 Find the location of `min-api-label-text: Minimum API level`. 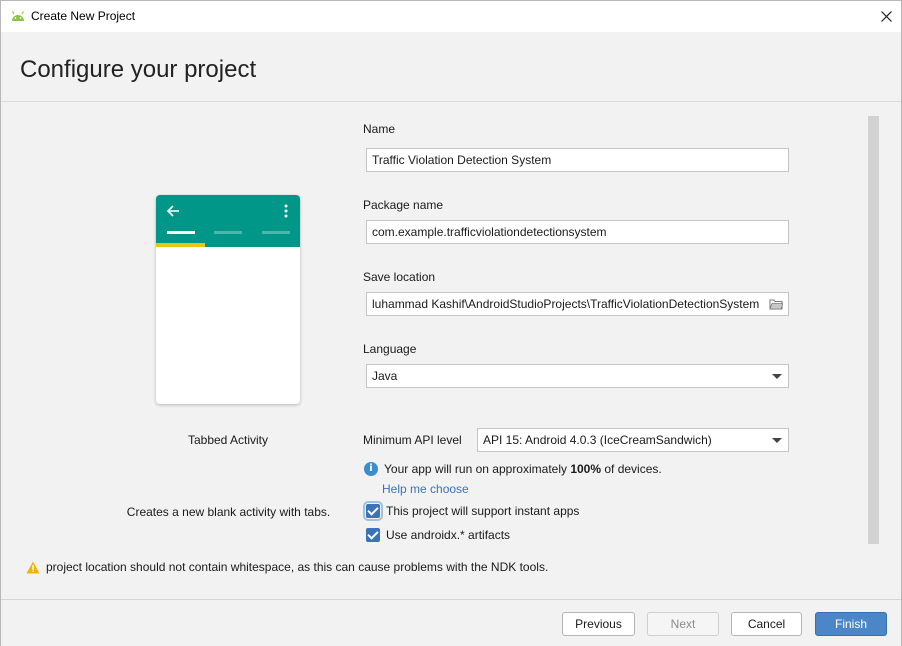

min-api-label-text: Minimum API level is located at coordinates (412, 440).